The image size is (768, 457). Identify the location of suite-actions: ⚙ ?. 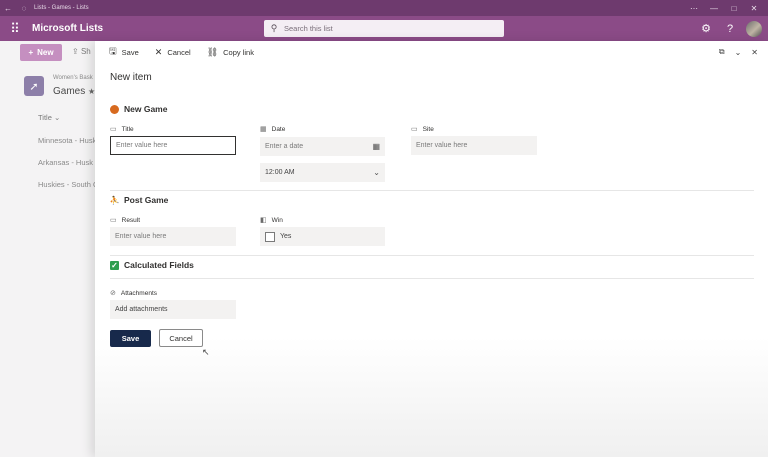
(728, 28).